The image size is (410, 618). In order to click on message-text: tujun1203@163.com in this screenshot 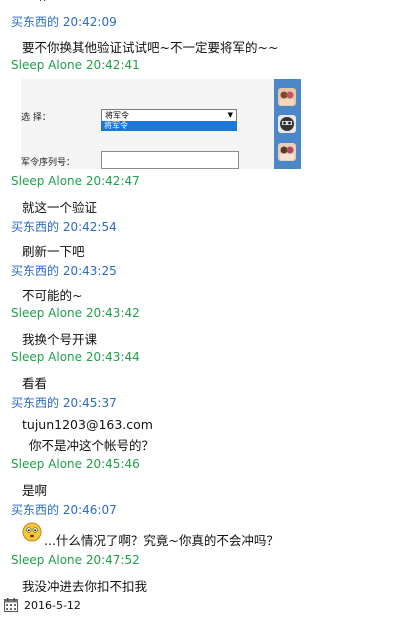, I will do `click(87, 424)`.